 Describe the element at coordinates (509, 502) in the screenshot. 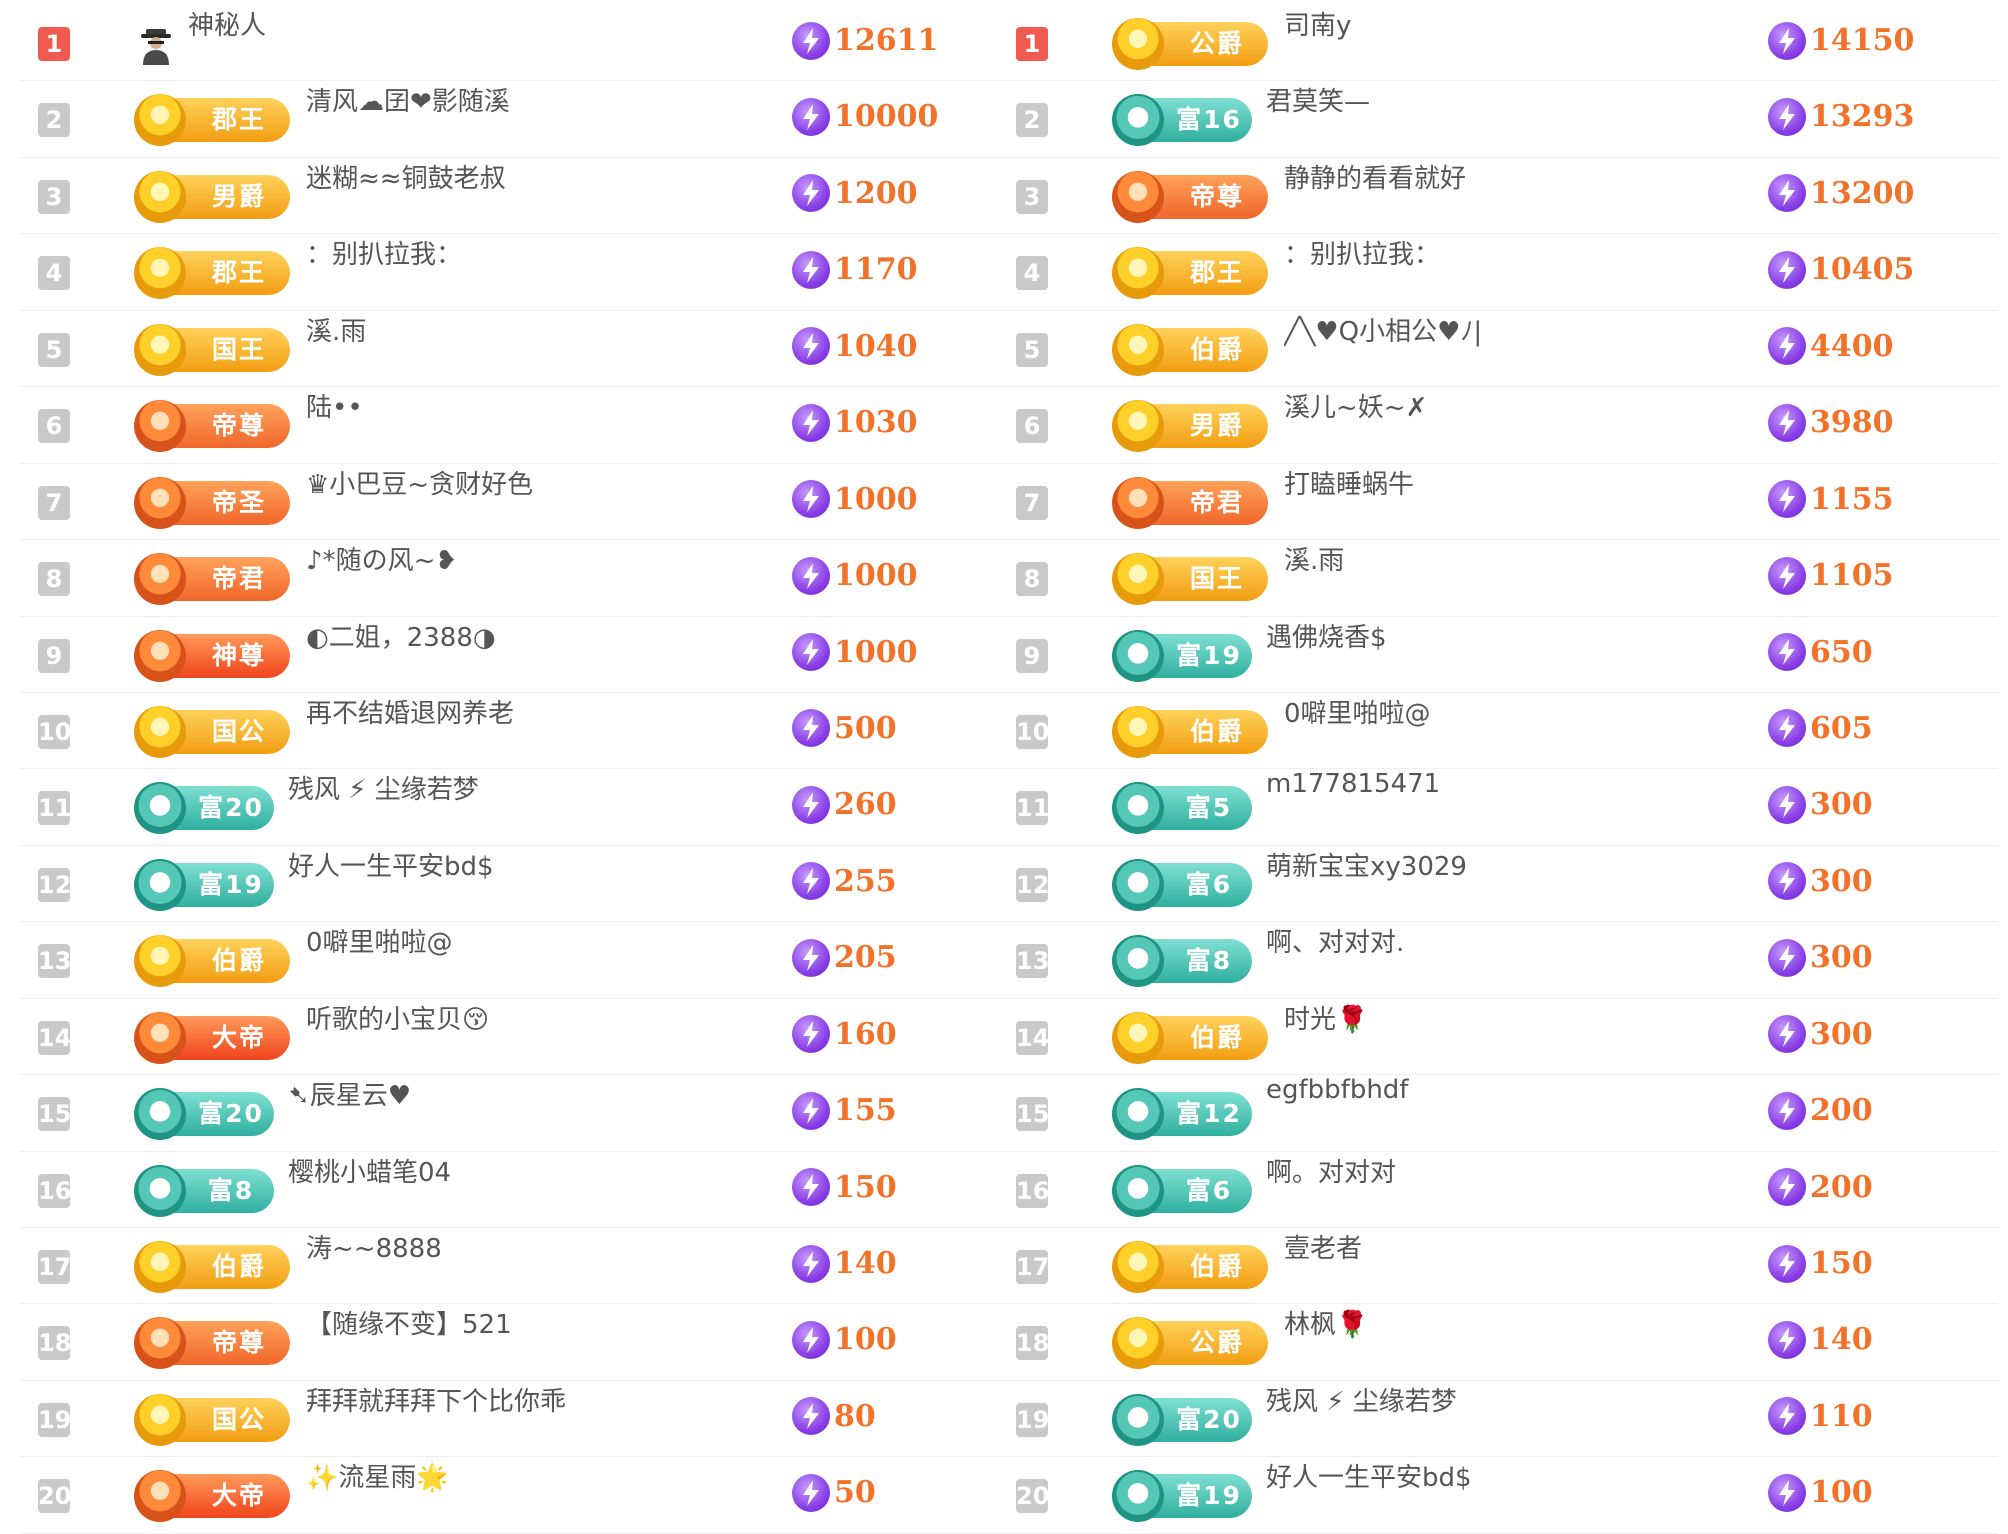

I see `leaderboard-row: 7 帝圣 ♛小巴豆~贪财好色 1000` at that location.